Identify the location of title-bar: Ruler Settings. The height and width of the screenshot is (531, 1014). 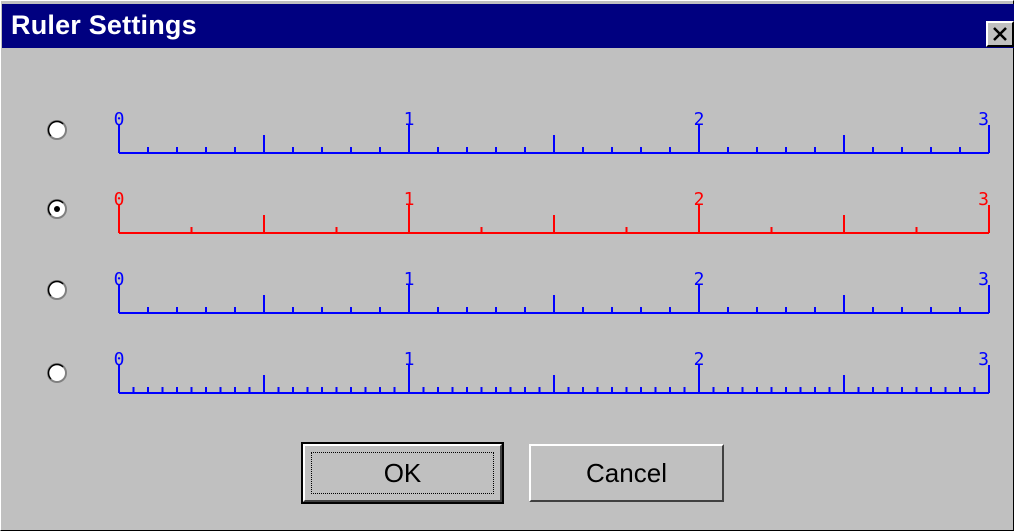
(508, 26).